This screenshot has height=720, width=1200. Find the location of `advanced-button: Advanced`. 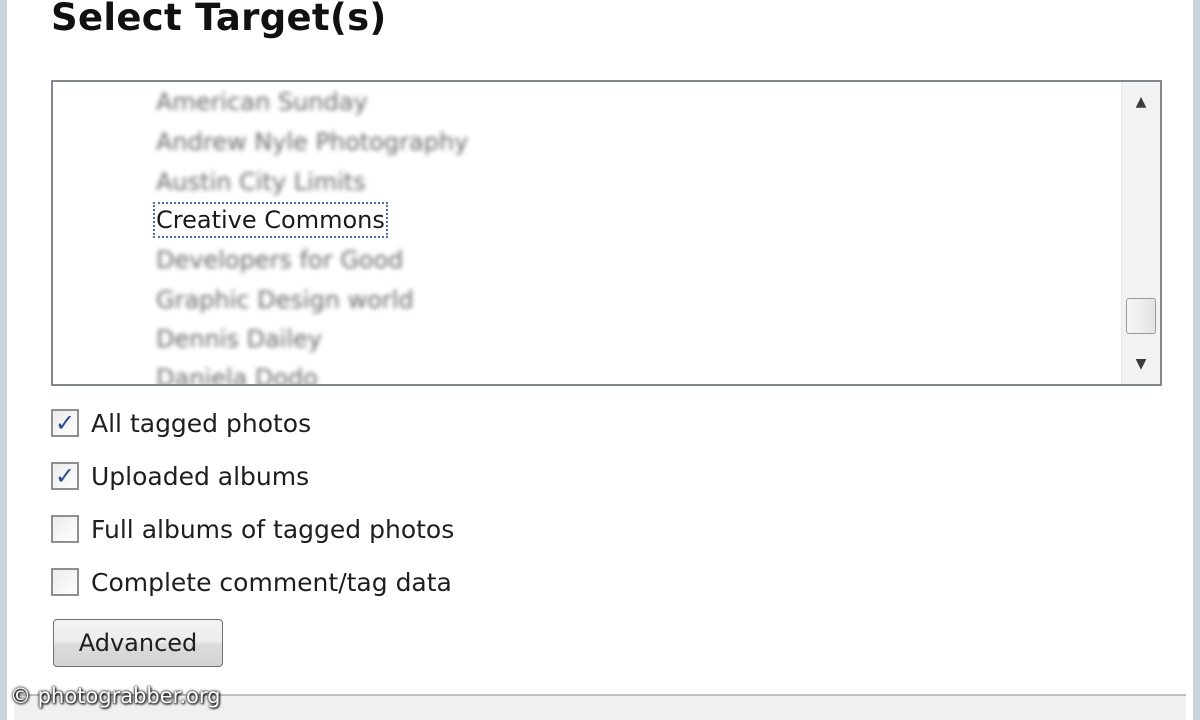

advanced-button: Advanced is located at coordinates (138, 643).